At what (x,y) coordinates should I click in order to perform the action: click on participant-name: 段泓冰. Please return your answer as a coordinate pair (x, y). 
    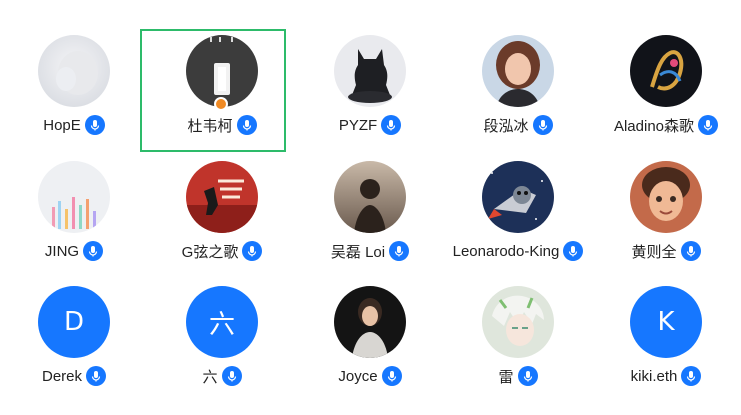
    Looking at the image, I should click on (506, 126).